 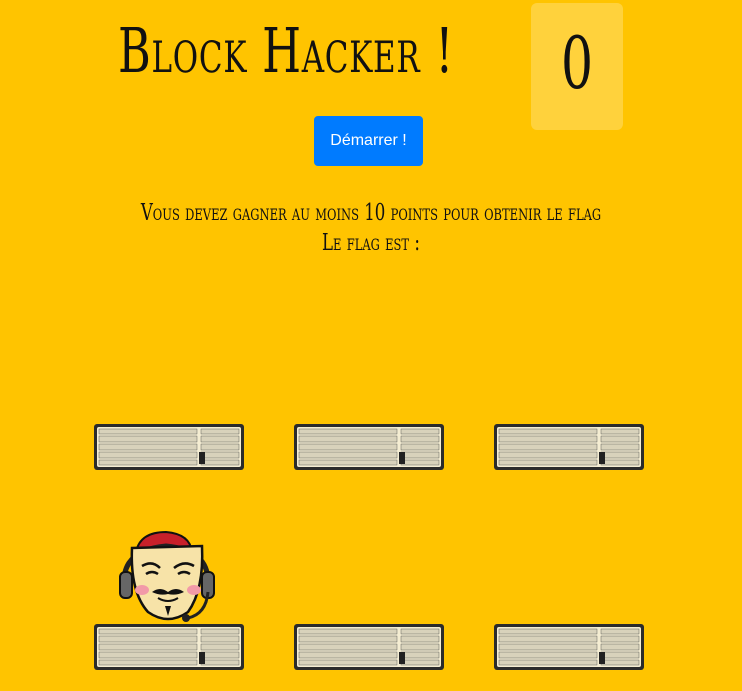 What do you see at coordinates (286, 50) in the screenshot?
I see `game-title: Block Hacker !` at bounding box center [286, 50].